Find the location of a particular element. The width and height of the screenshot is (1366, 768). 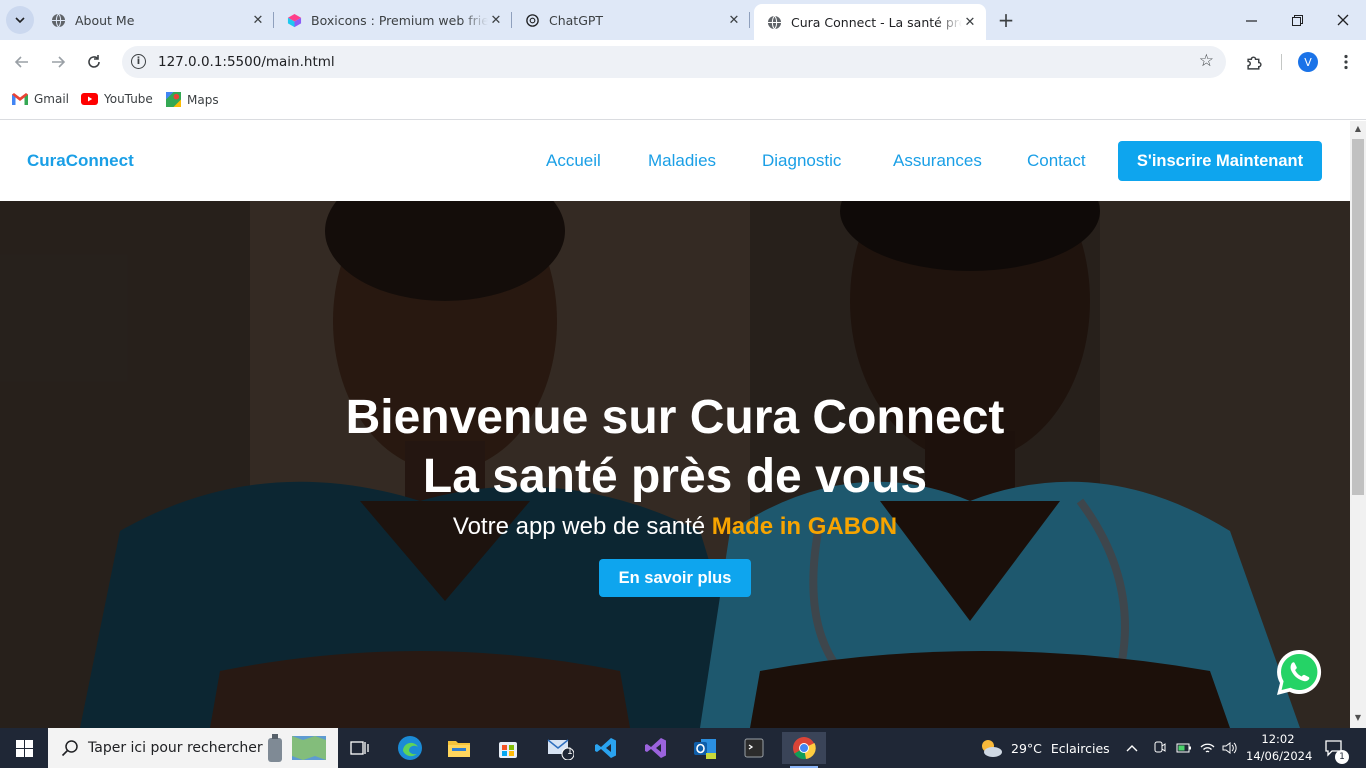

url-text: 127.0.0.1:5500/main.html is located at coordinates (246, 62).